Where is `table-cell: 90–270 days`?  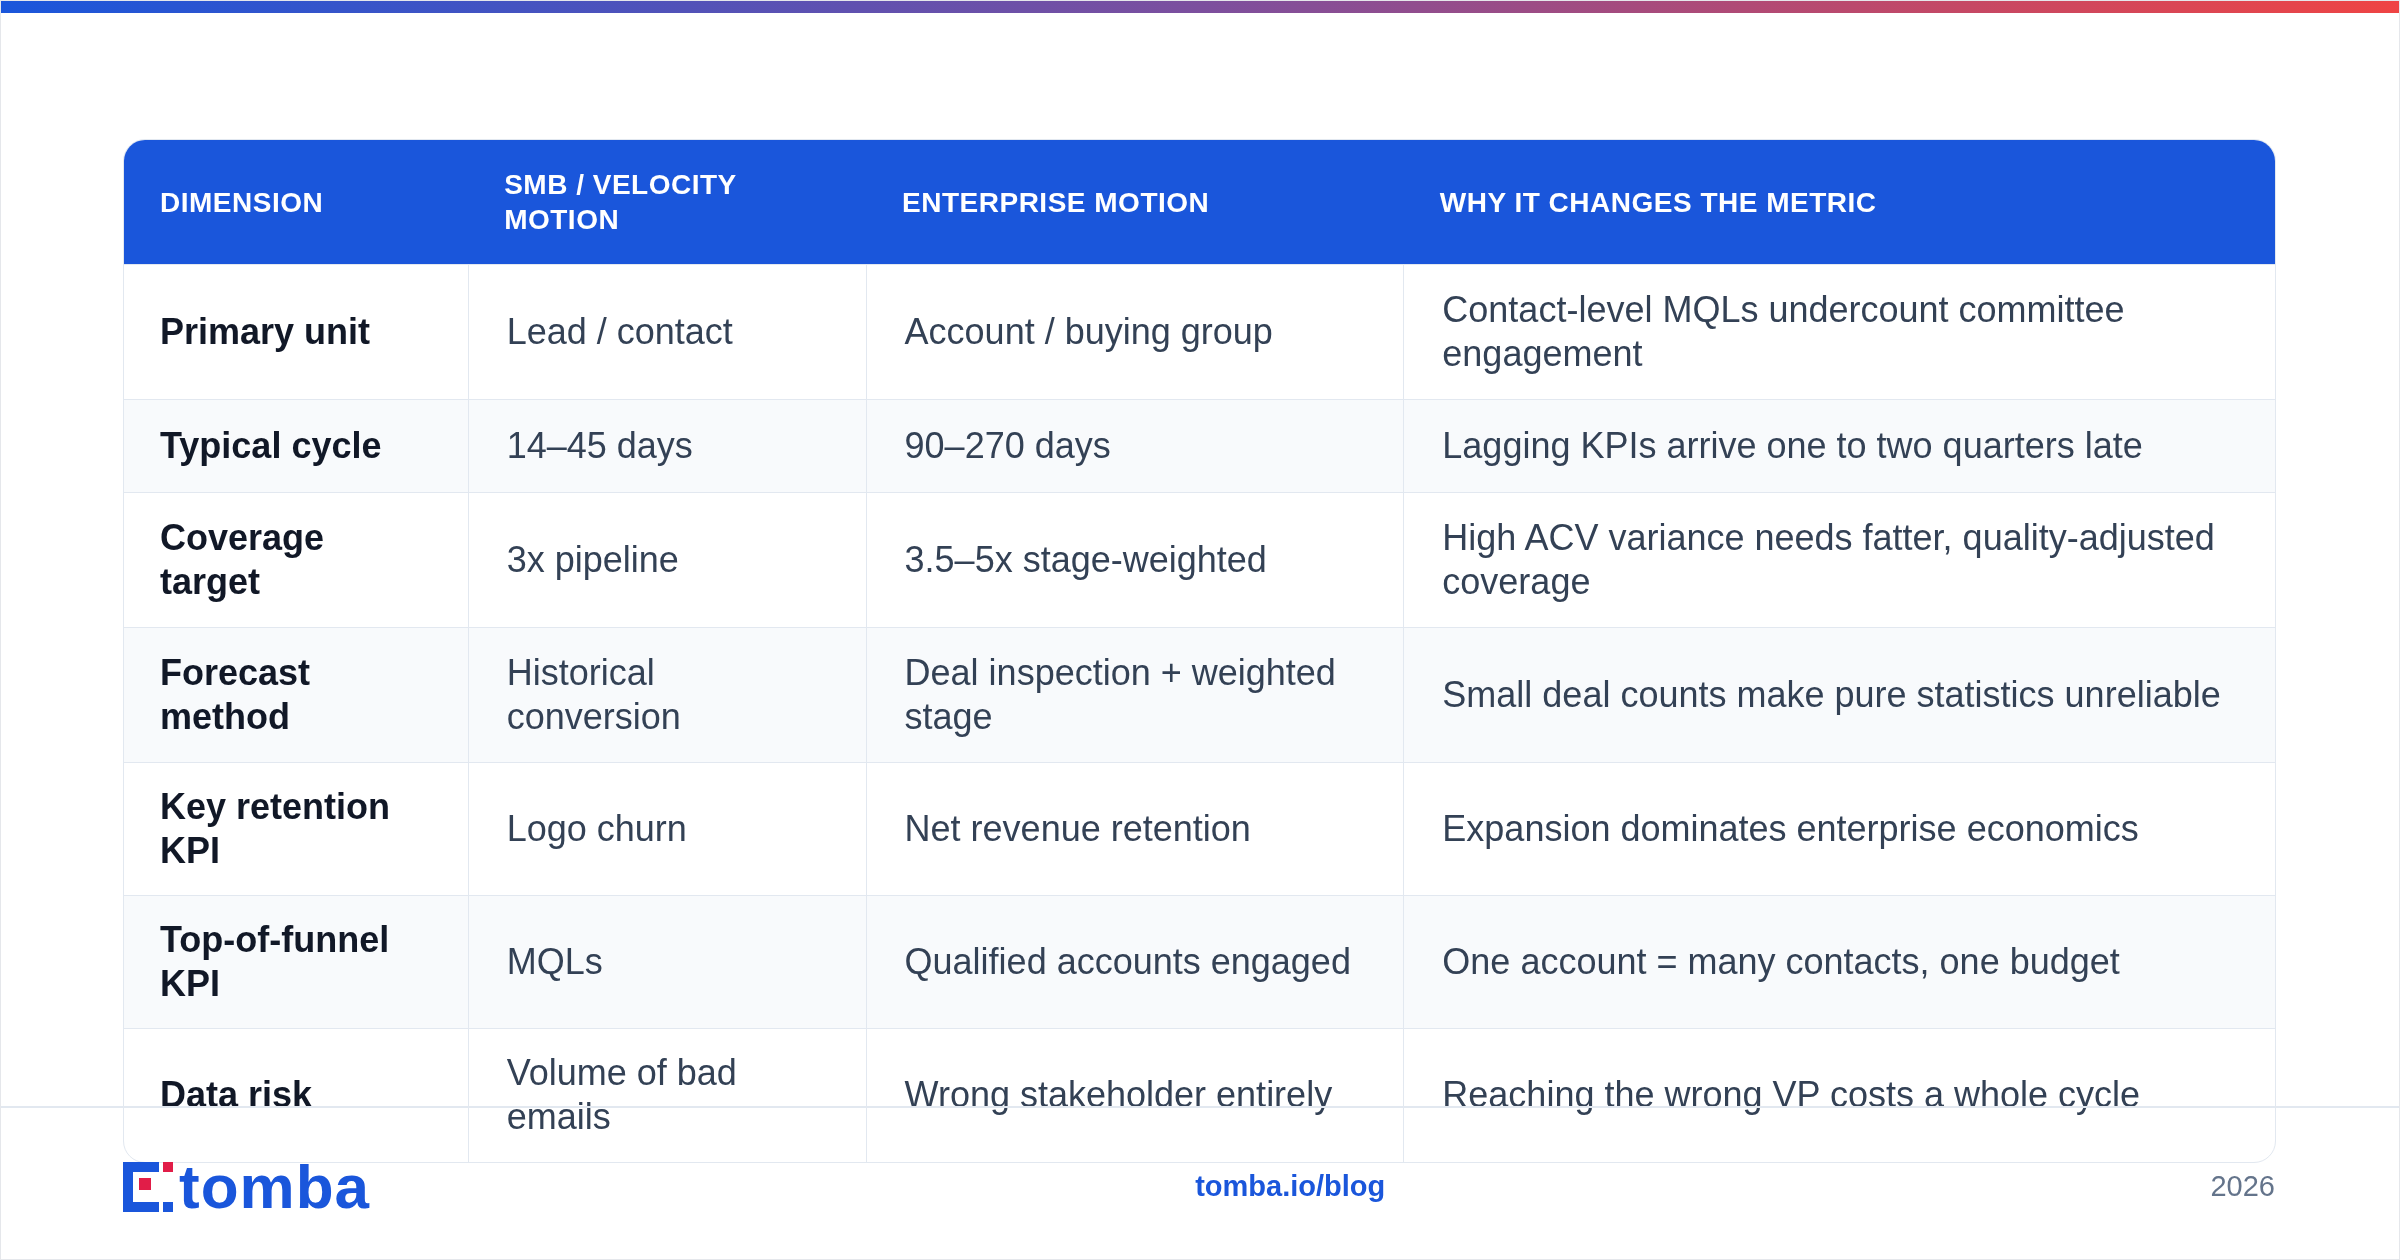 table-cell: 90–270 days is located at coordinates (1135, 446).